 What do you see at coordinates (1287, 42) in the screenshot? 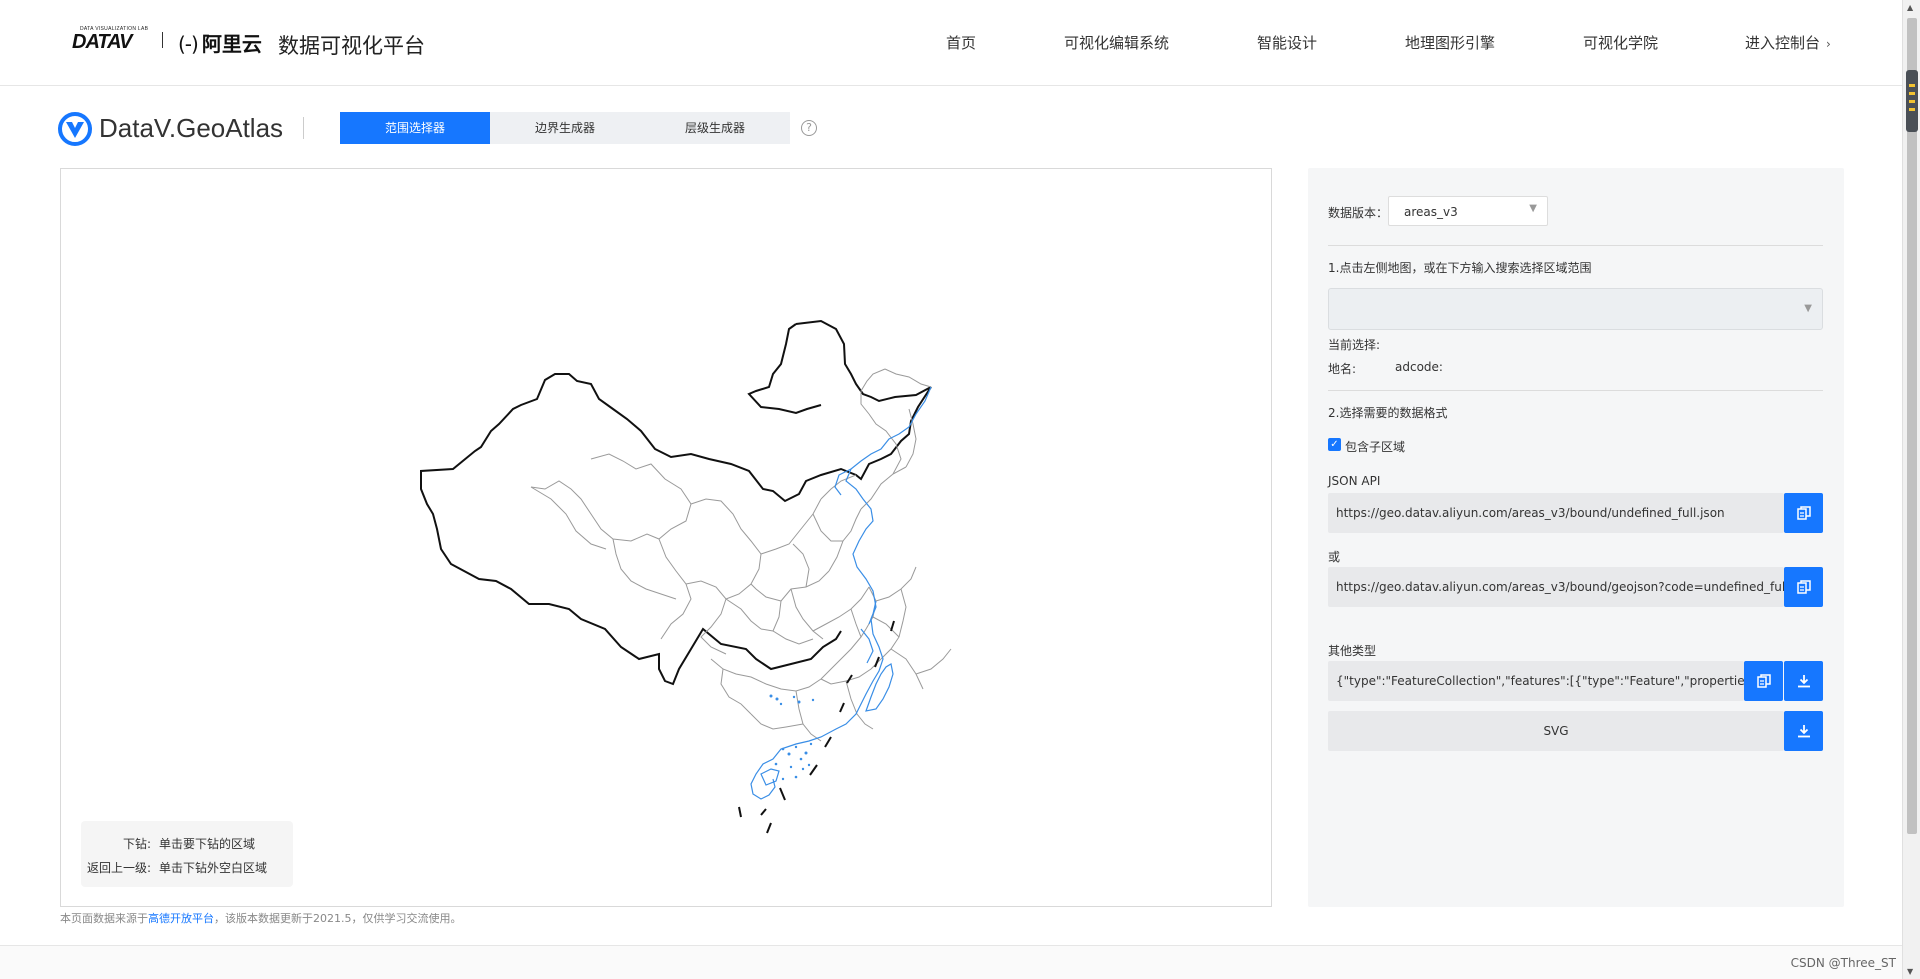
I see `nav-smart-design: 智能设计` at bounding box center [1287, 42].